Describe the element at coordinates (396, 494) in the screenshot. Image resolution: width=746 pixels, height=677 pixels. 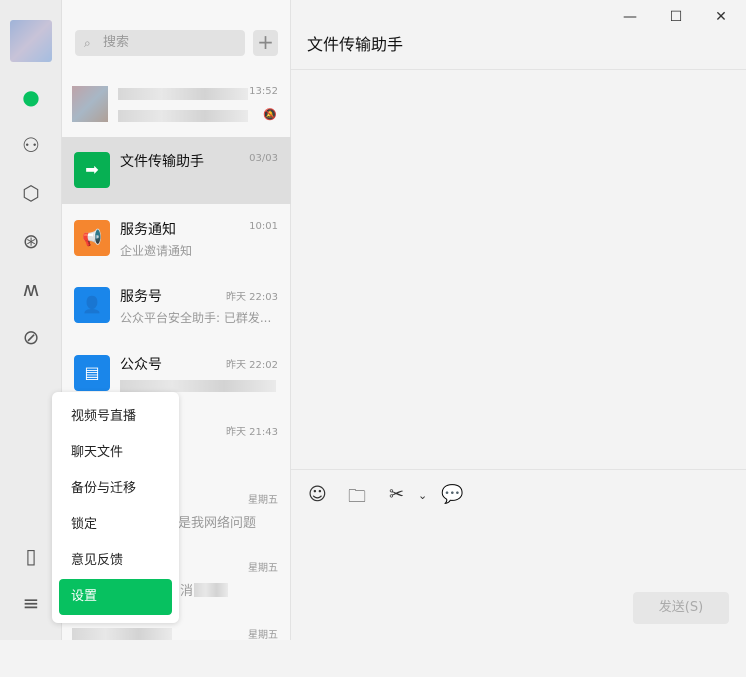
I see `scissors-icon: ✂` at that location.